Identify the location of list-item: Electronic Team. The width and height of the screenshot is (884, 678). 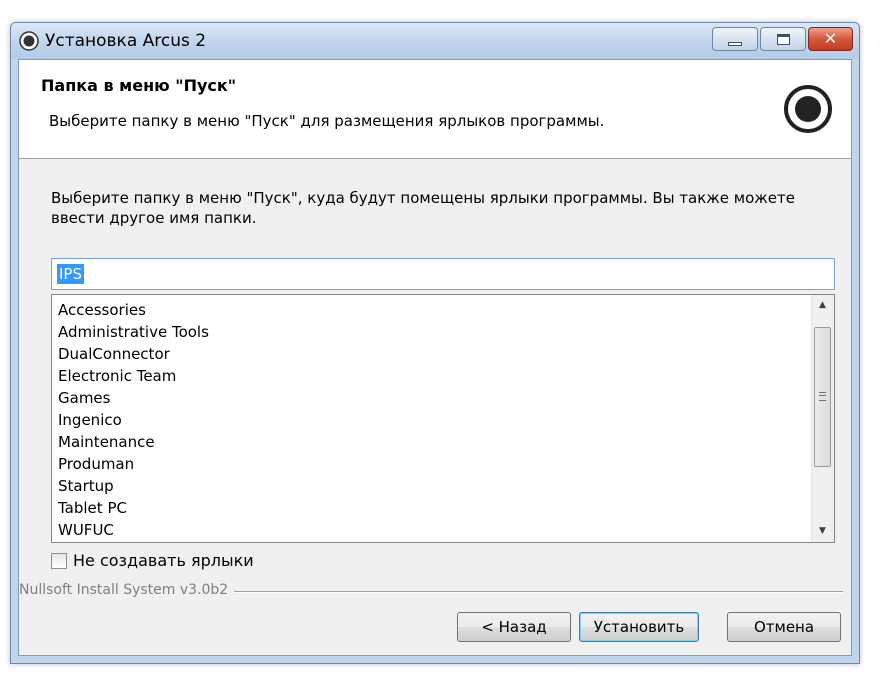
(423, 376).